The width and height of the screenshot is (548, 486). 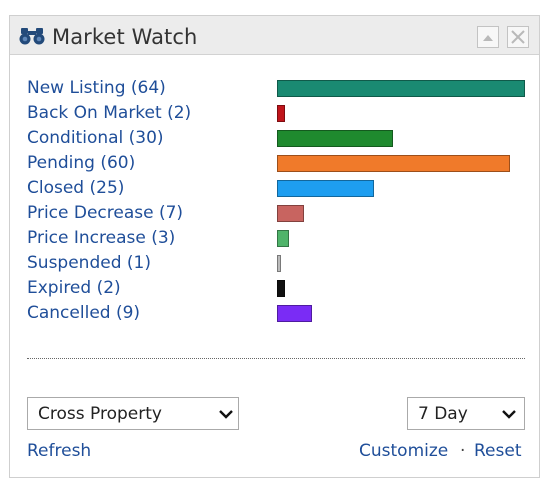 I want to click on collapse-up-icon, so click(x=488, y=38).